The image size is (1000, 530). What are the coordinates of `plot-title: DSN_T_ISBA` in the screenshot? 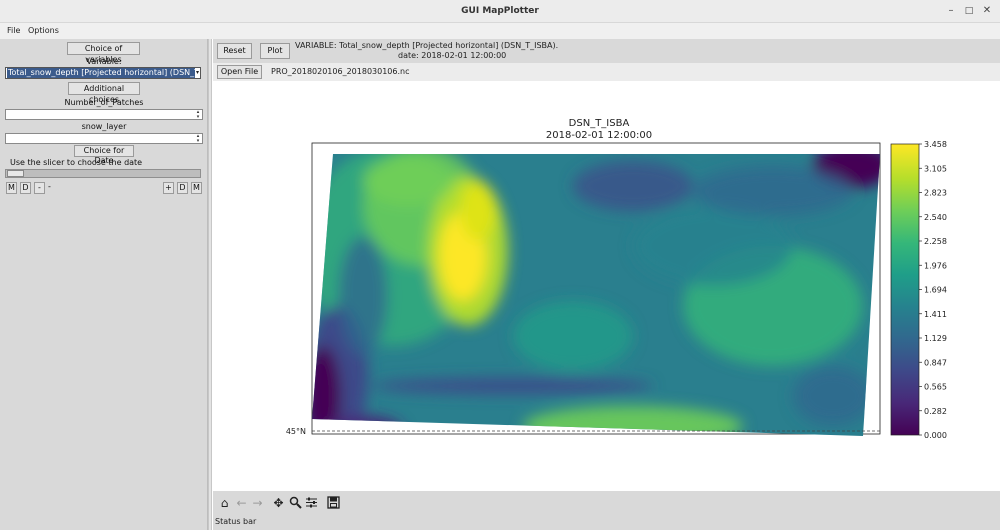 It's located at (599, 123).